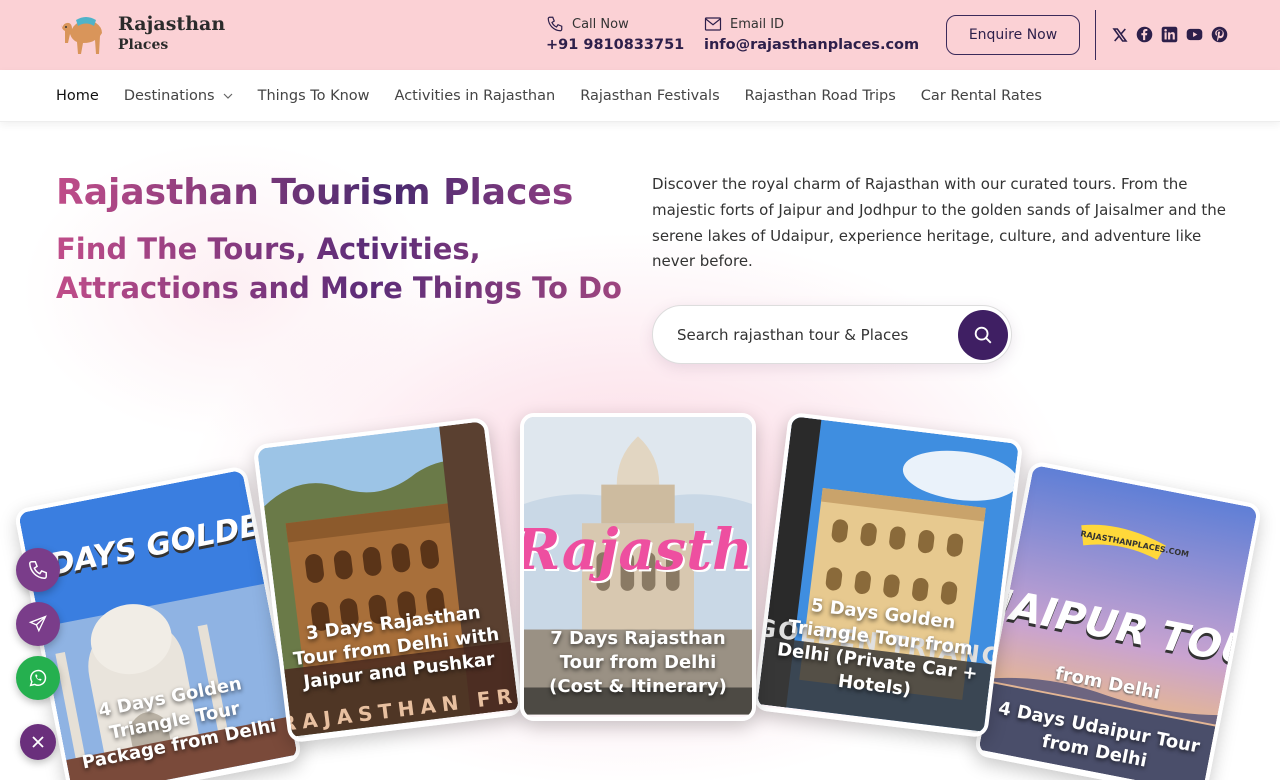  I want to click on nav-destinations-label: Destinations, so click(169, 96).